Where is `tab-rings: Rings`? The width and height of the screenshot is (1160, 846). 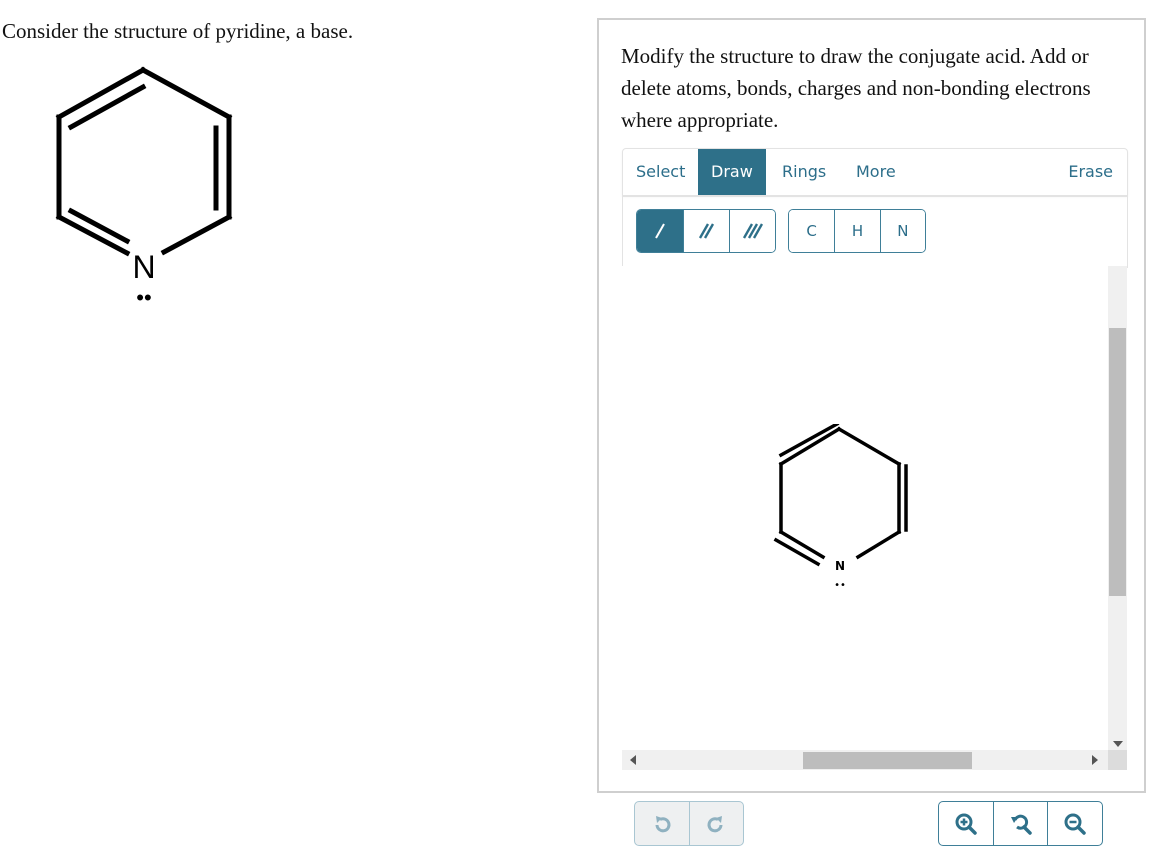 tab-rings: Rings is located at coordinates (804, 172).